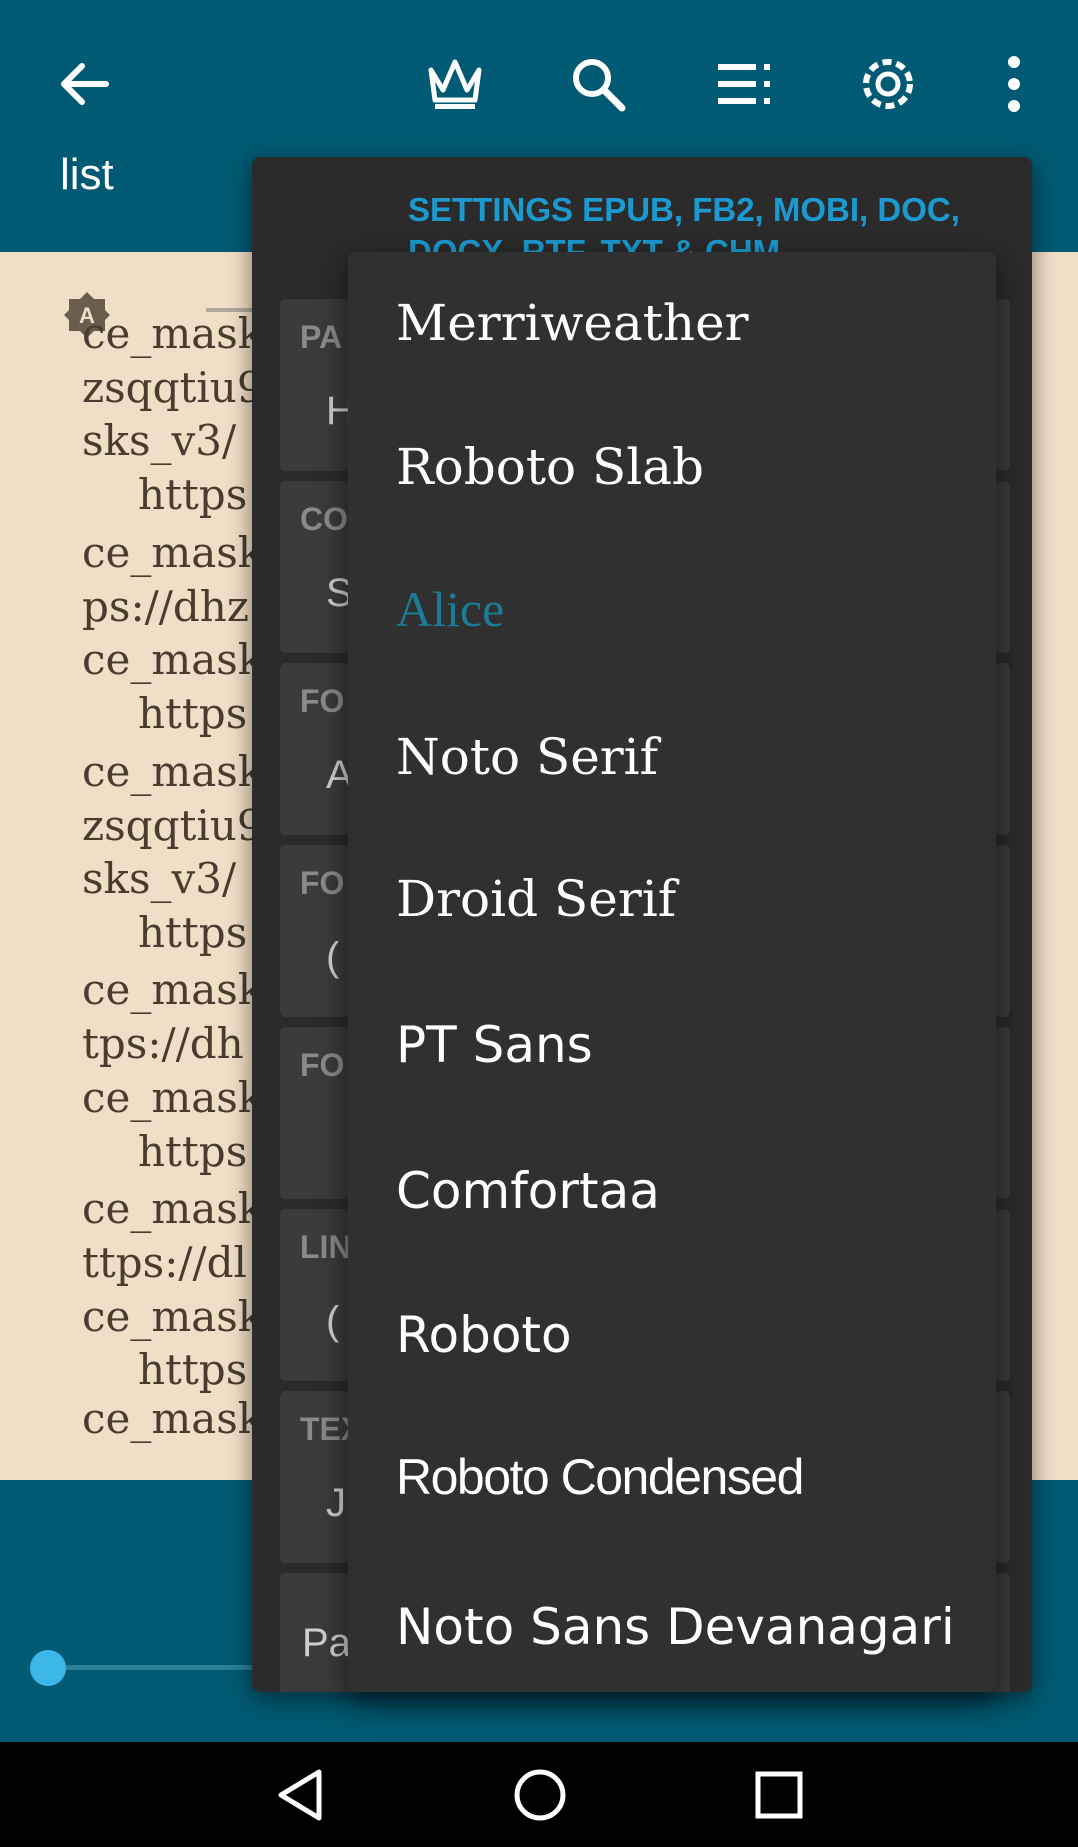  What do you see at coordinates (527, 757) in the screenshot?
I see `font-option-noto-serif: Noto Serif` at bounding box center [527, 757].